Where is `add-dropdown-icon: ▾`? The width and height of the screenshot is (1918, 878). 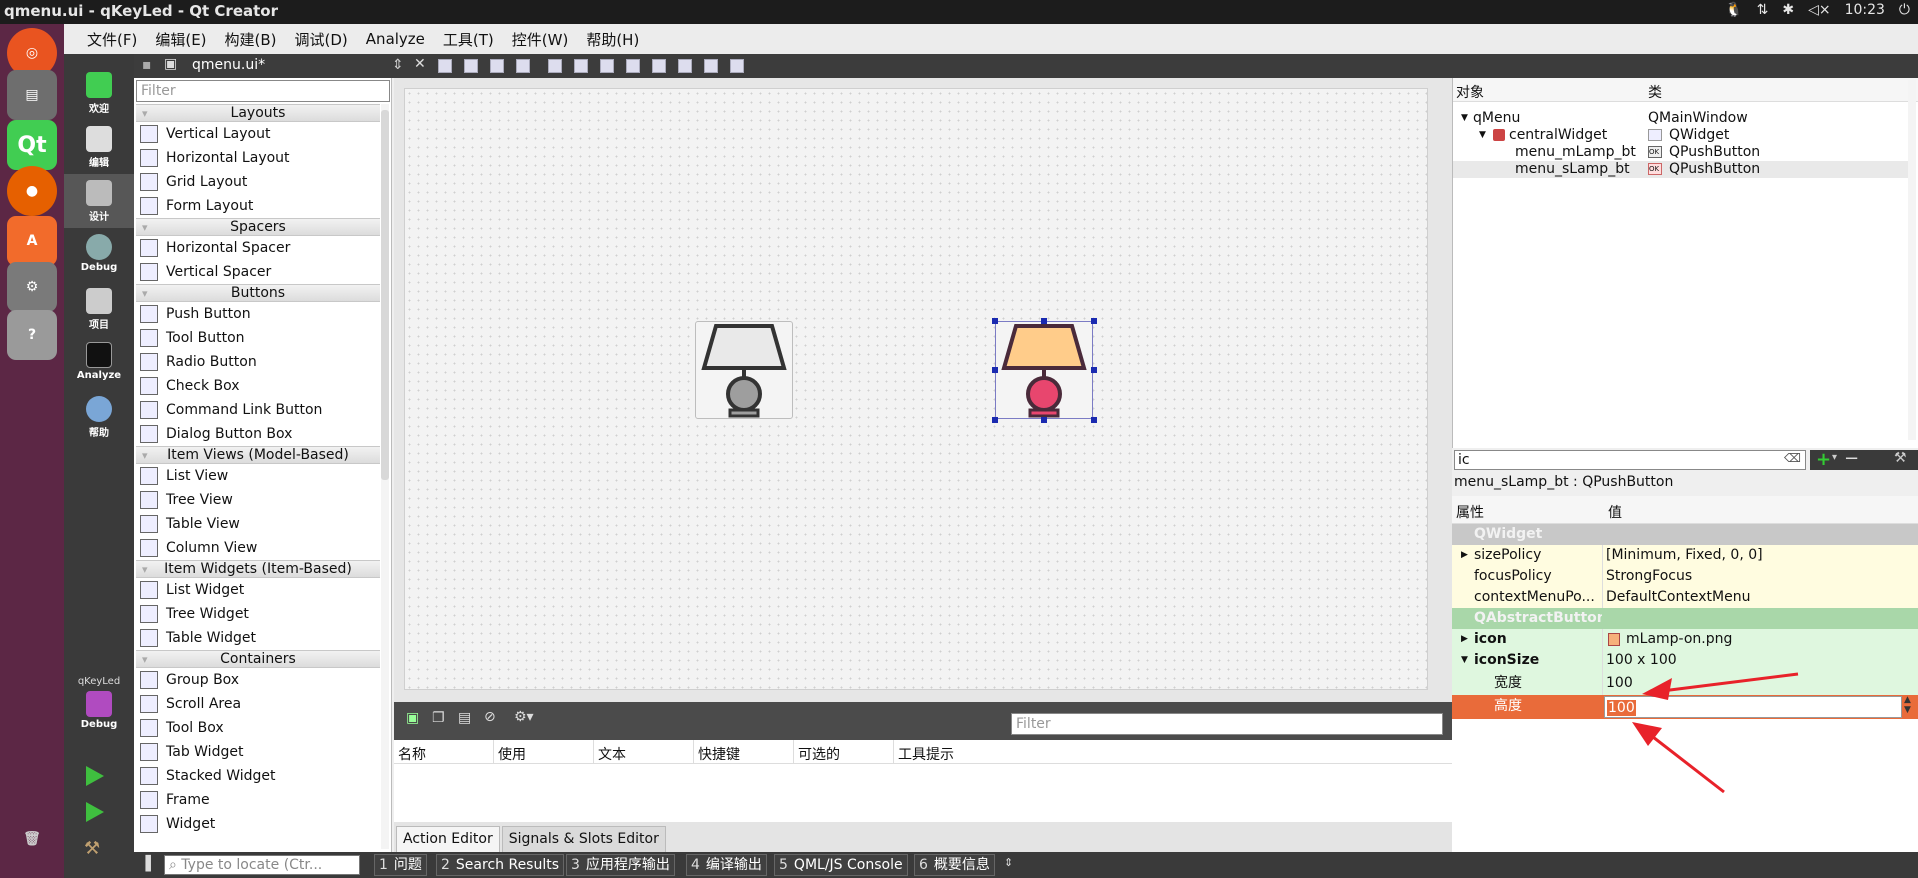
add-dropdown-icon: ▾ is located at coordinates (1834, 457).